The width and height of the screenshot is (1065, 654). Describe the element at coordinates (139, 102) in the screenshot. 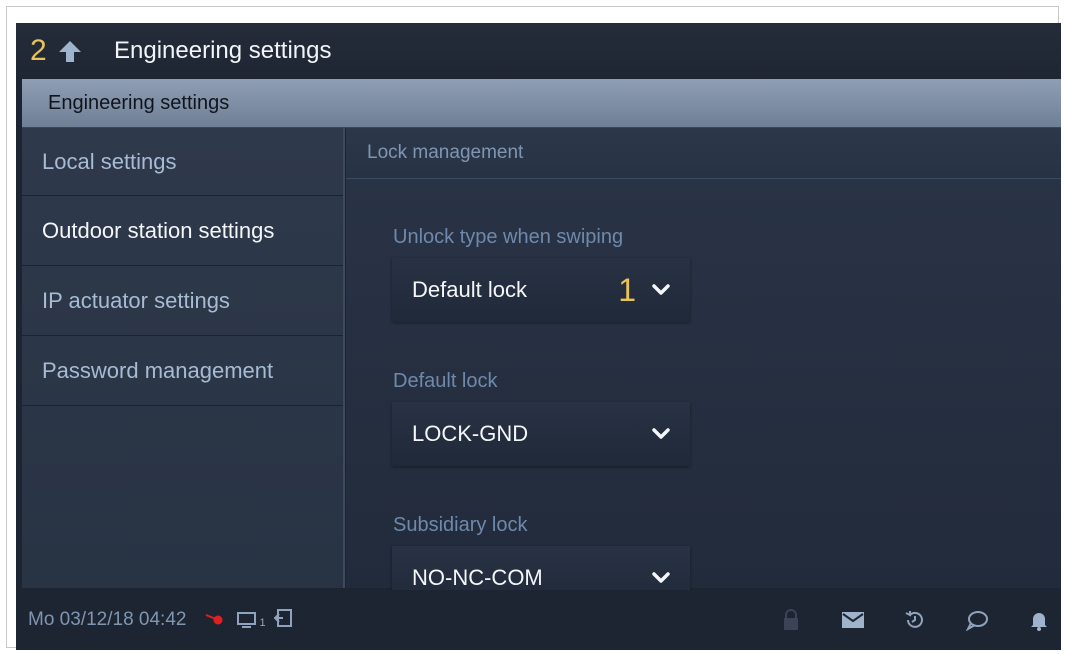

I see `section-header-title: Engineering settings` at that location.